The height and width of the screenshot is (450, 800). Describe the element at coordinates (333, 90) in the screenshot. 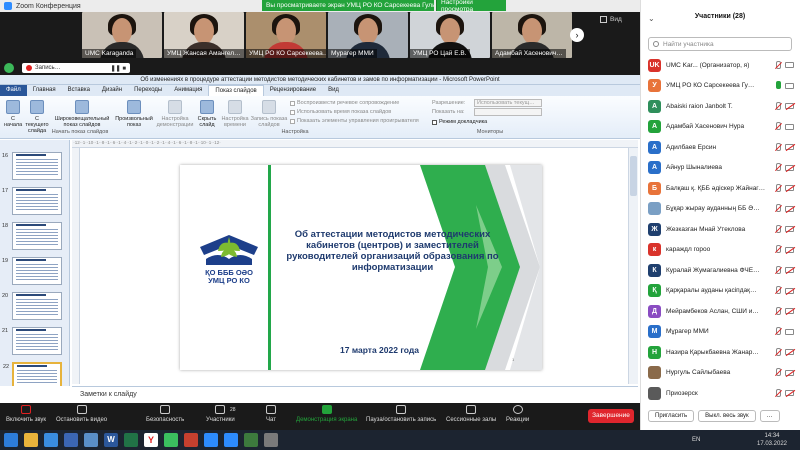

I see `ppt-tab: Вид` at that location.